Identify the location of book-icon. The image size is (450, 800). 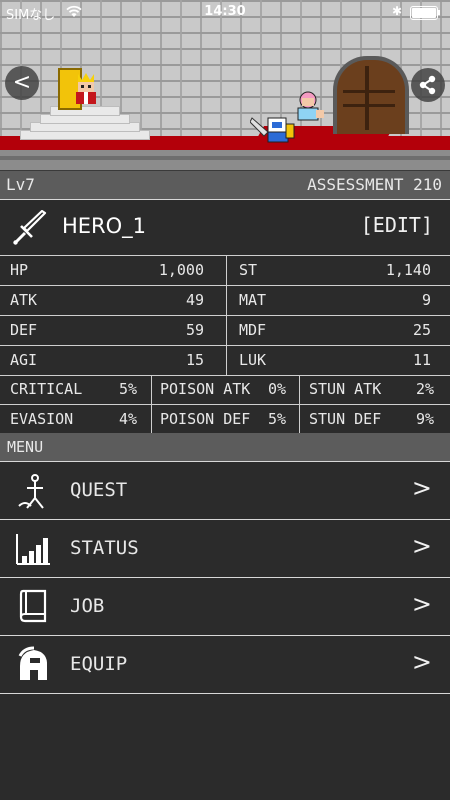
(33, 606).